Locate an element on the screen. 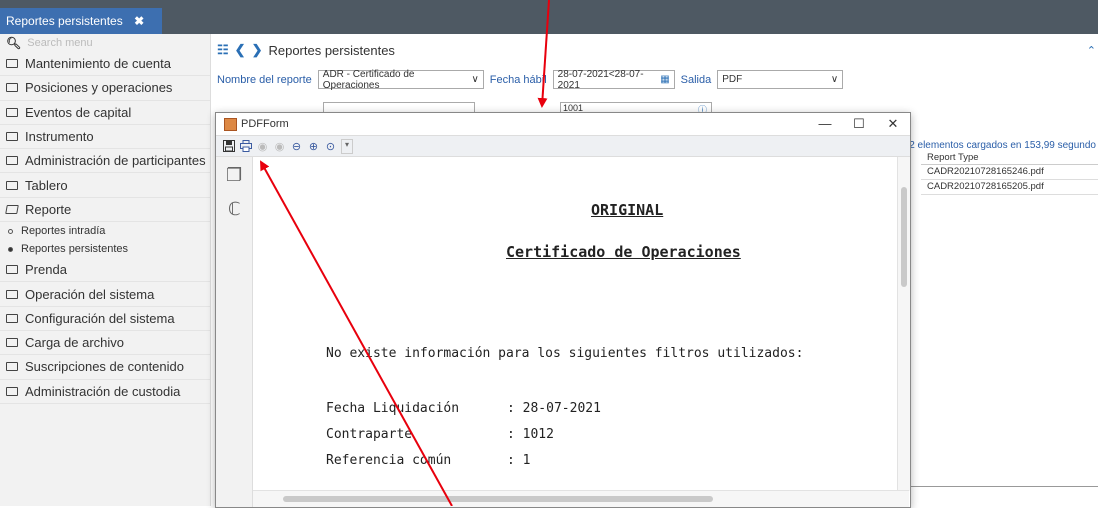 Image resolution: width=1098 pixels, height=508 pixels. folder-open-icon is located at coordinates (12, 209).